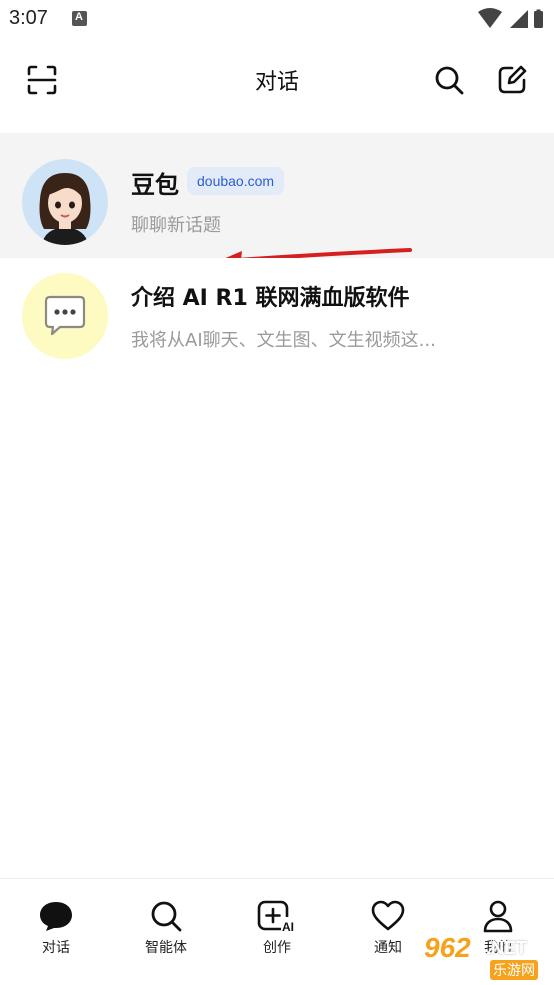 This screenshot has height=985, width=554. I want to click on wifi-icon, so click(490, 18).